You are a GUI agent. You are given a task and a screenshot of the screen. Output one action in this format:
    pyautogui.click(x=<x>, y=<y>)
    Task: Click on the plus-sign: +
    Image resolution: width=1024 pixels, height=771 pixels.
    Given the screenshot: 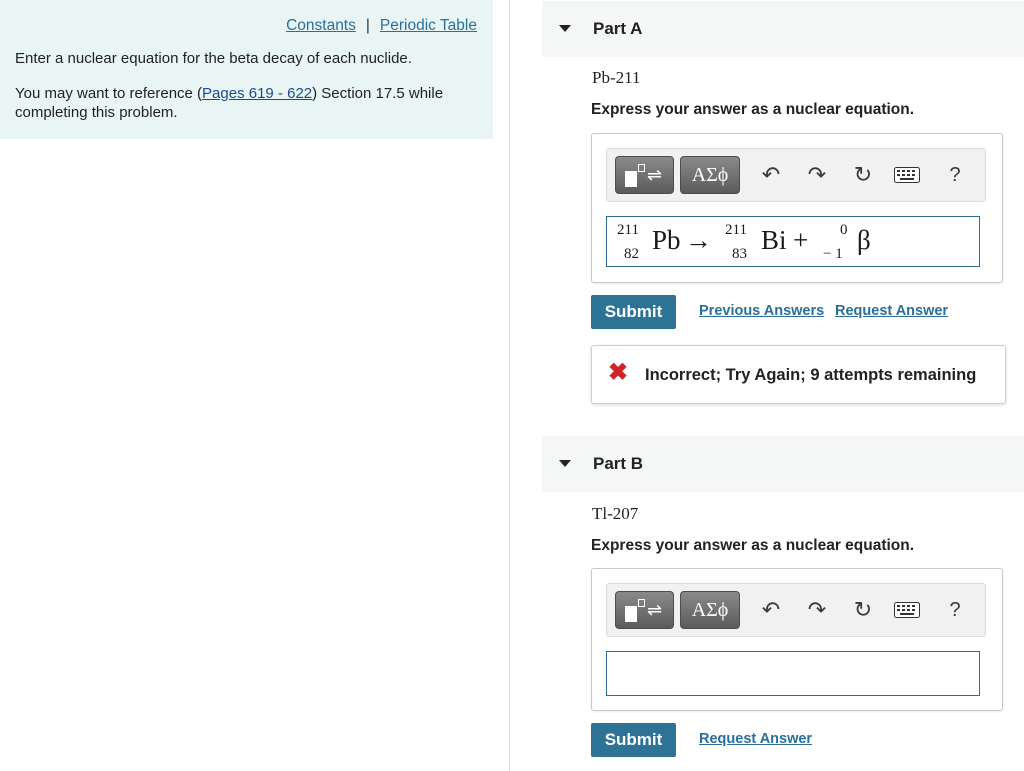 What is the action you would take?
    pyautogui.click(x=801, y=240)
    